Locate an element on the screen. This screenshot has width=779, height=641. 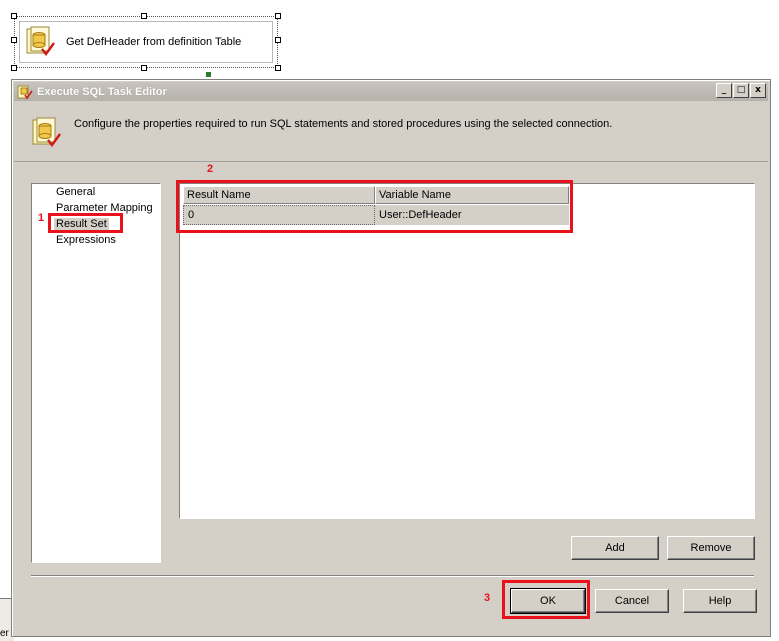
annotation-box-grid is located at coordinates (374, 206).